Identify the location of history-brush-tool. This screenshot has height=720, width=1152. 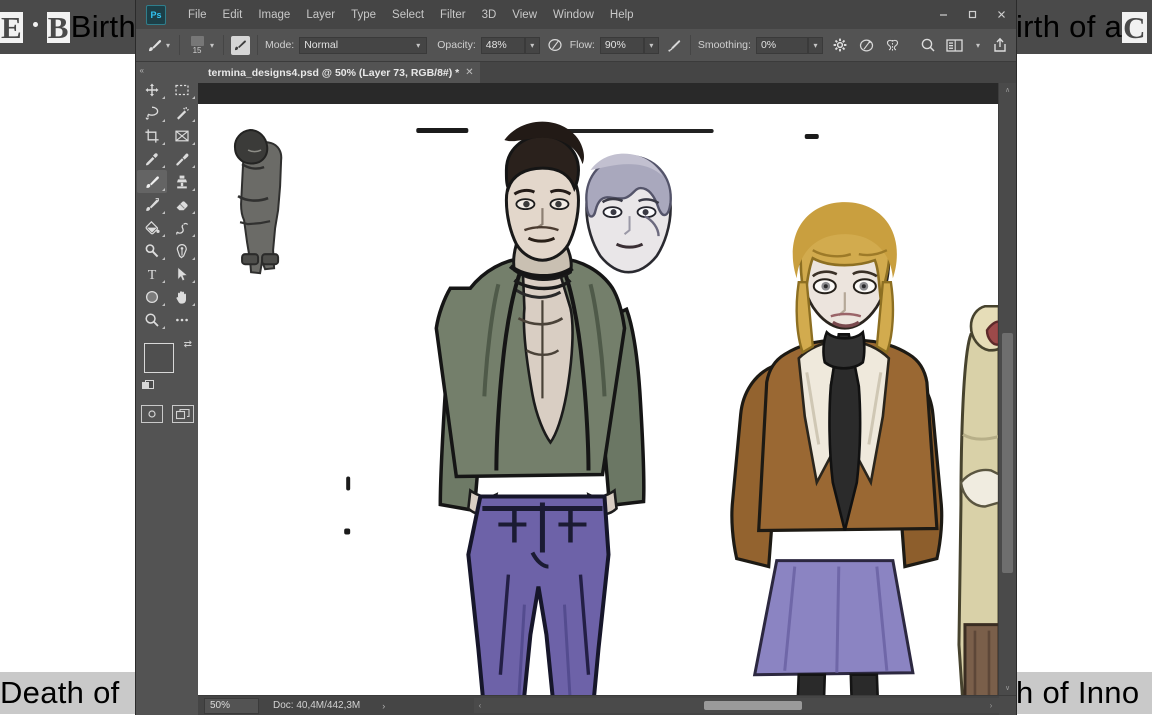
(152, 204).